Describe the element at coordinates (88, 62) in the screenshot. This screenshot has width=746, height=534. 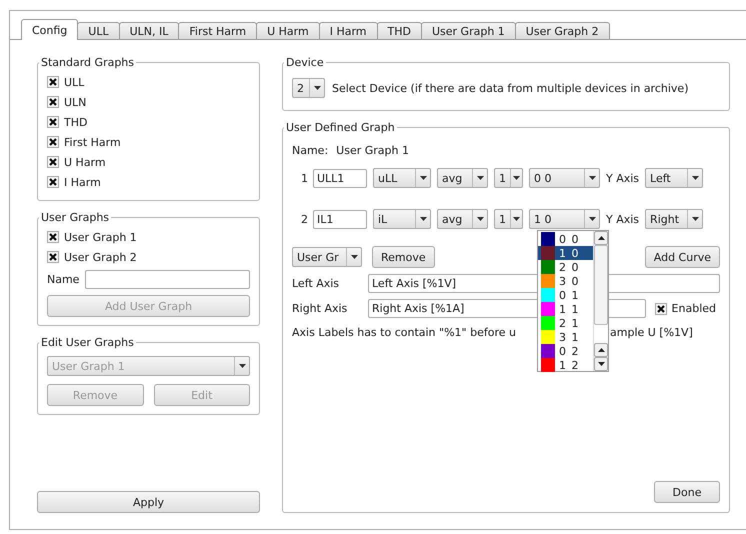
I see `group-title: Standard Graphs` at that location.